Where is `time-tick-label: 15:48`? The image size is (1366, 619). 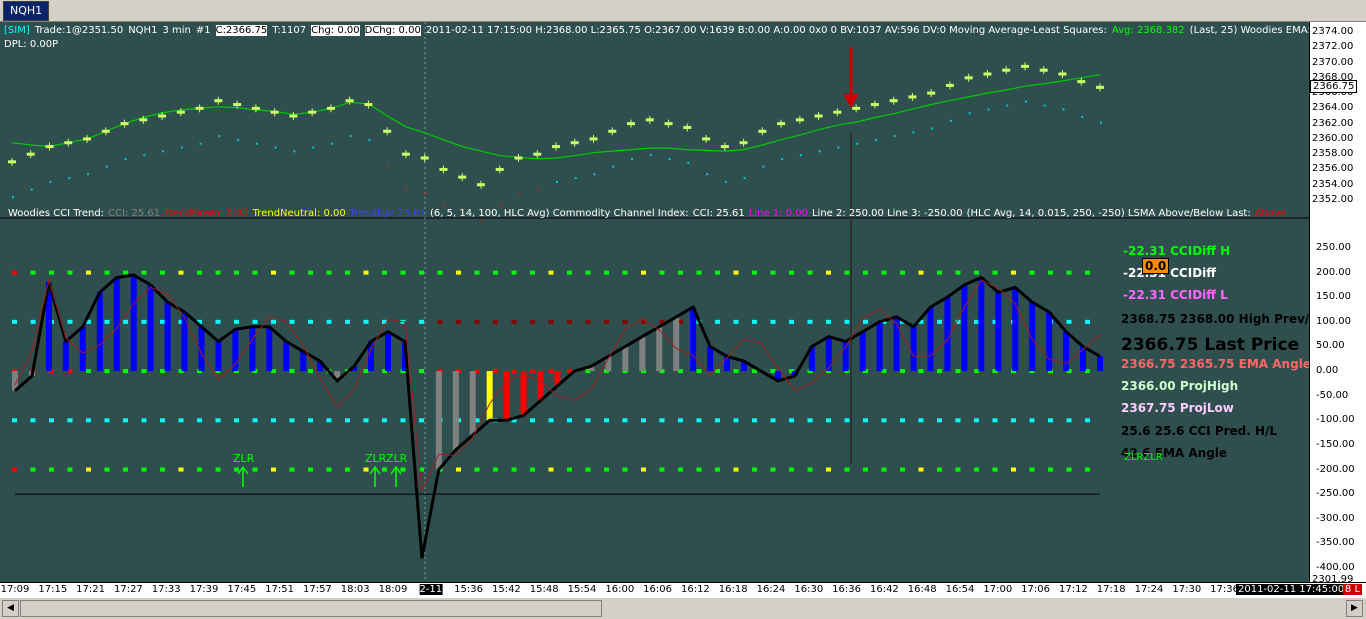 time-tick-label: 15:48 is located at coordinates (544, 589).